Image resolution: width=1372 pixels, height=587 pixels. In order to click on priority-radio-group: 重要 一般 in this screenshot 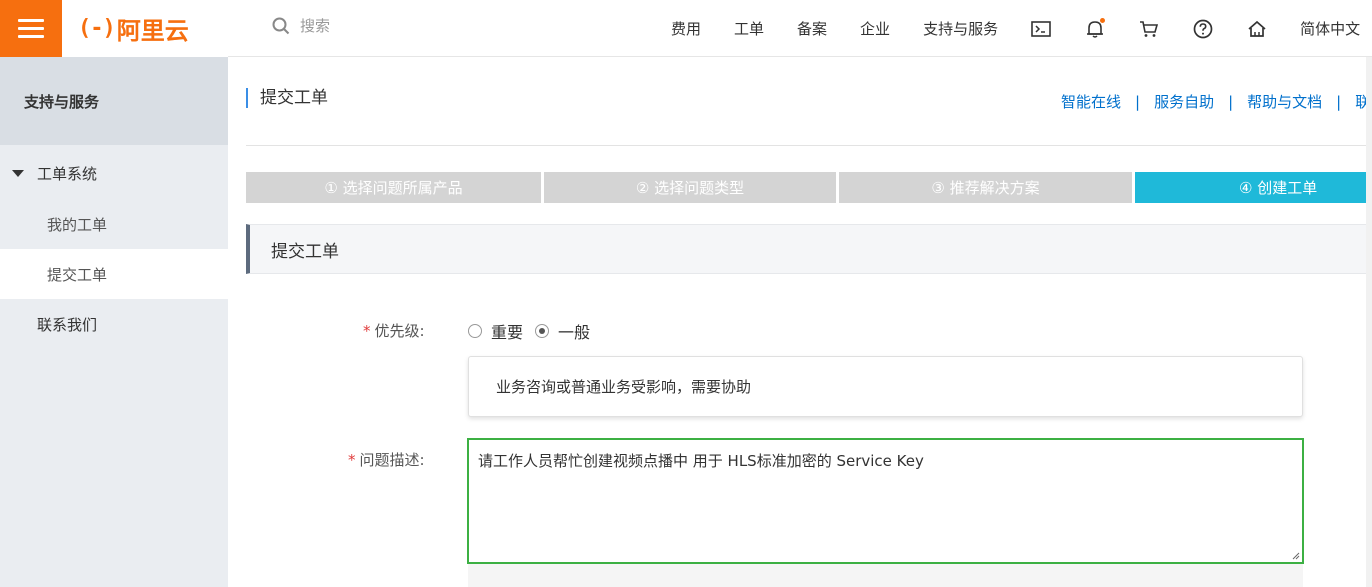, I will do `click(535, 331)`.